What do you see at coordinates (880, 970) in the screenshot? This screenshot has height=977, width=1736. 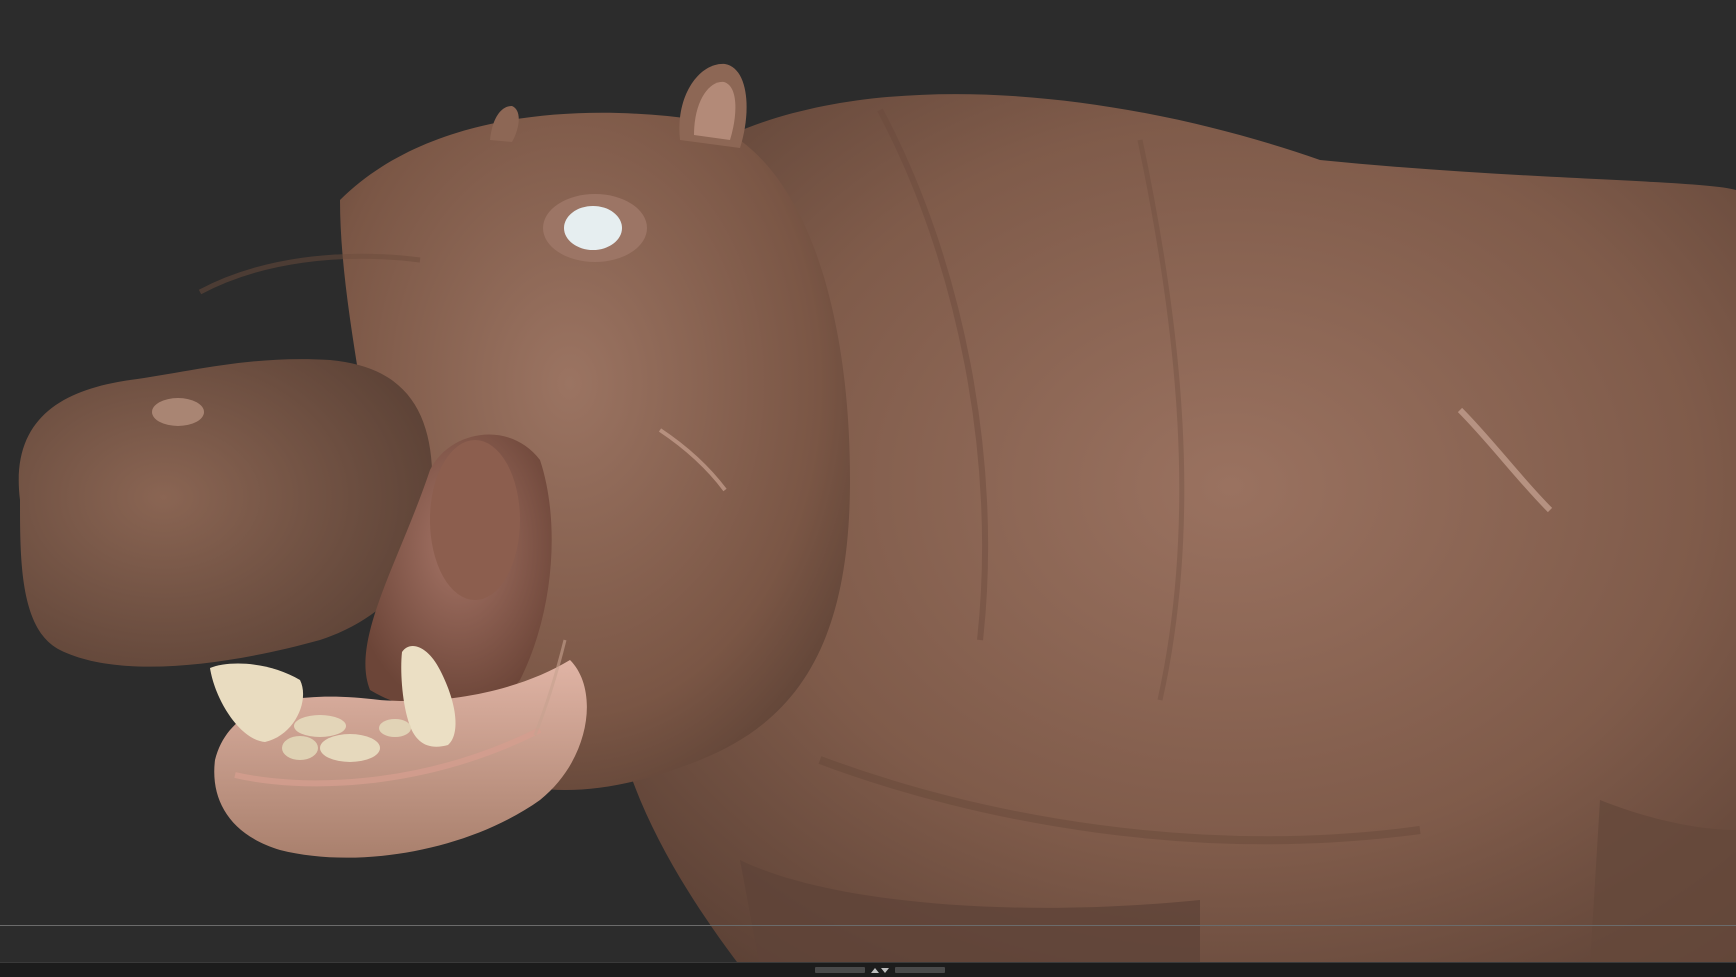 I see `collapse-expand-icon` at bounding box center [880, 970].